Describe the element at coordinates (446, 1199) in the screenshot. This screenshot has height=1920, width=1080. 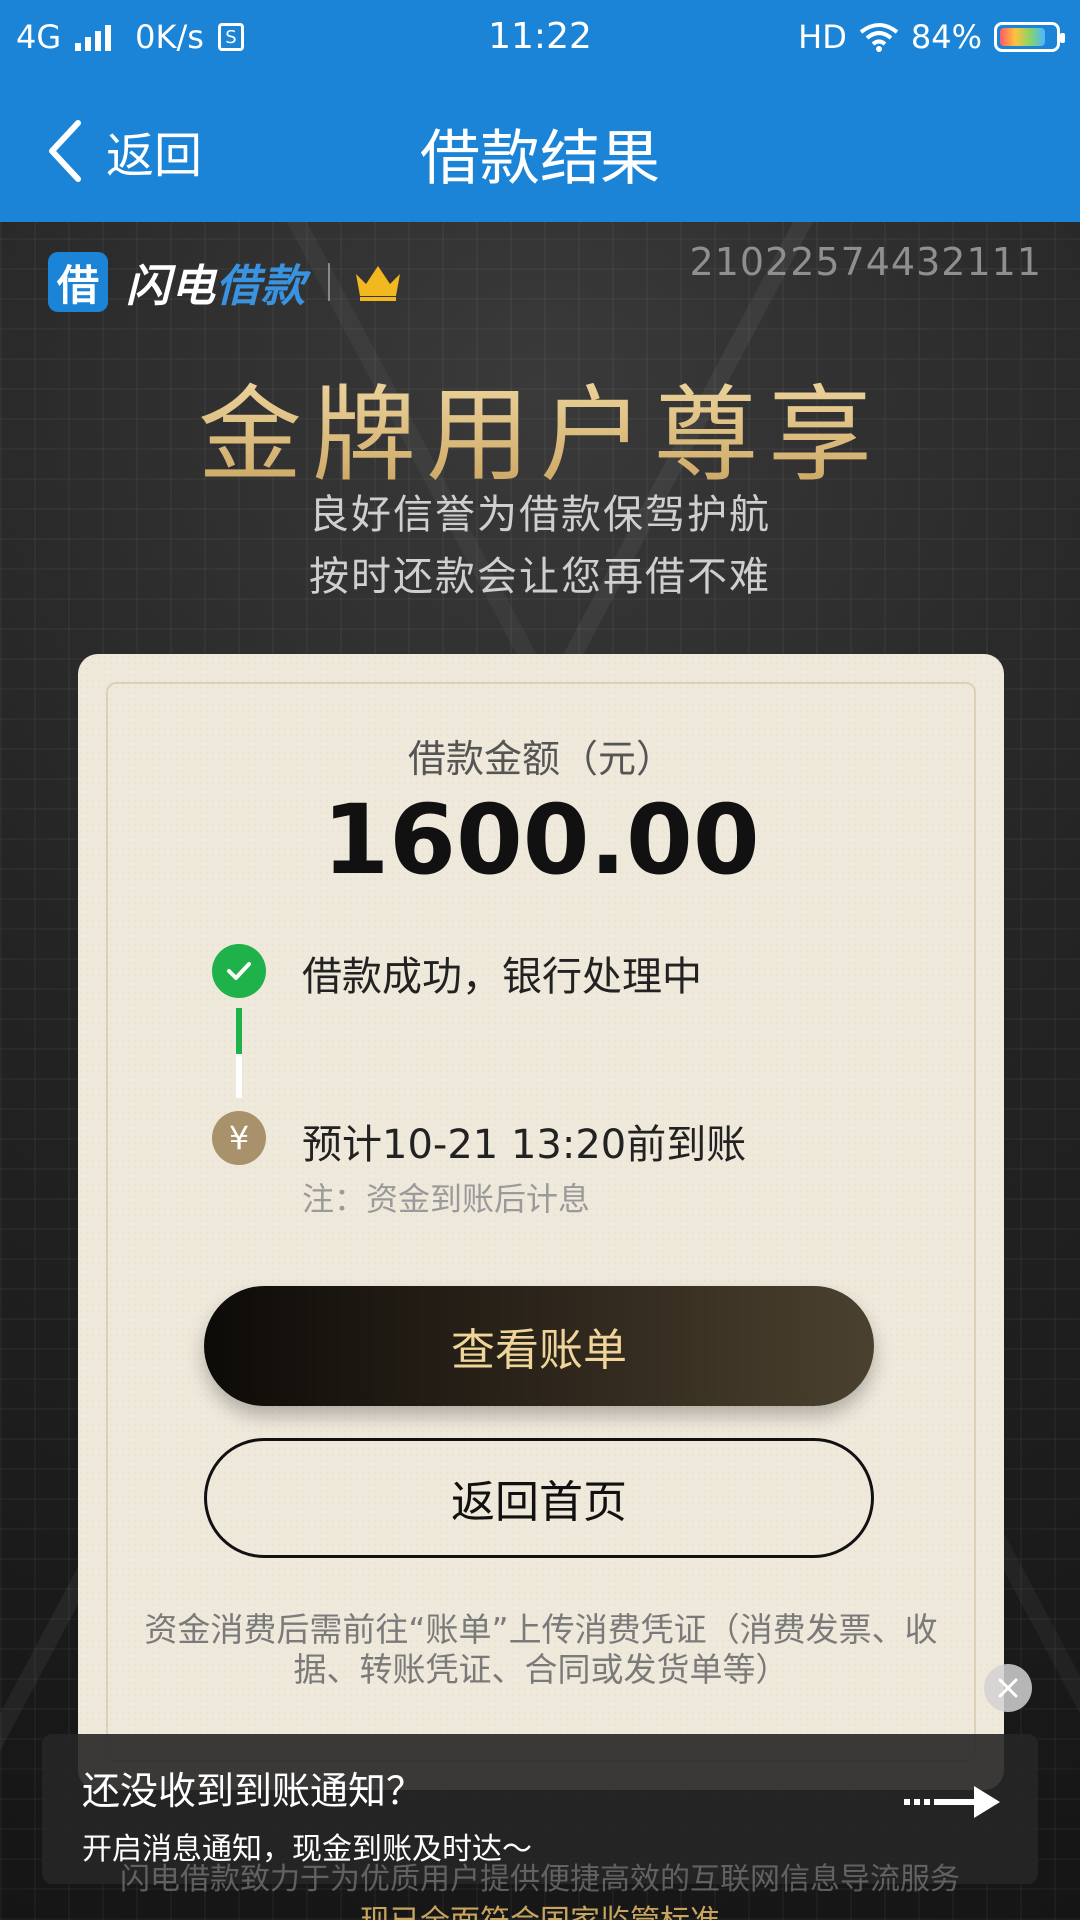
I see `step-arrival-note: 注：资金到账后计息` at that location.